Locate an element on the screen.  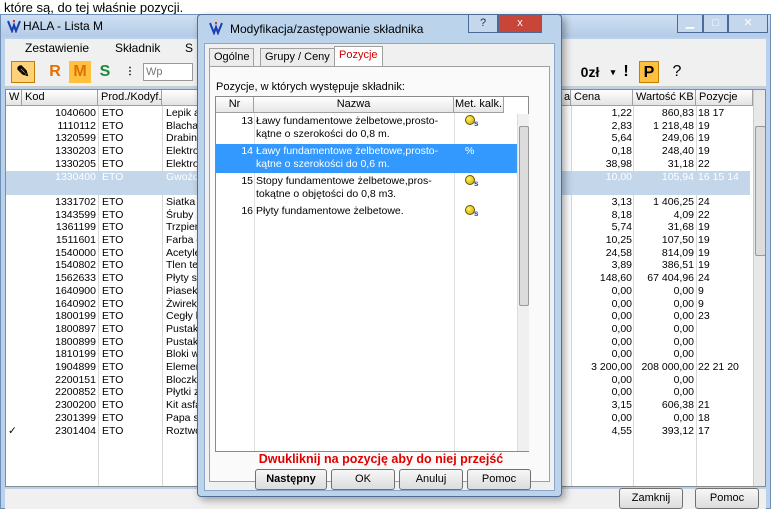
menu-skladnik: Składnik is located at coordinates (137, 48).